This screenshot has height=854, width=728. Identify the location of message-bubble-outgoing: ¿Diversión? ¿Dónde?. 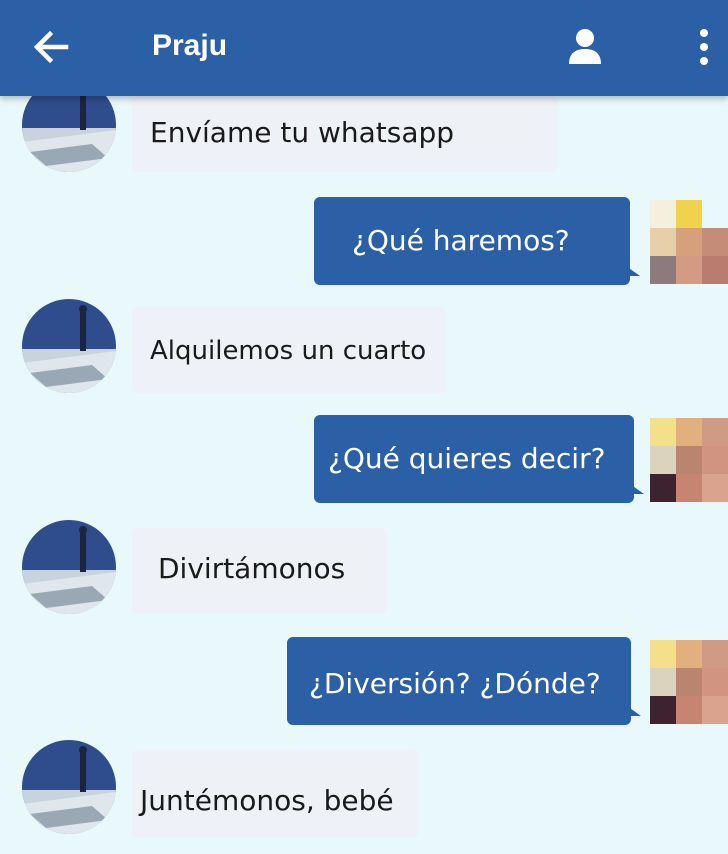
(459, 681).